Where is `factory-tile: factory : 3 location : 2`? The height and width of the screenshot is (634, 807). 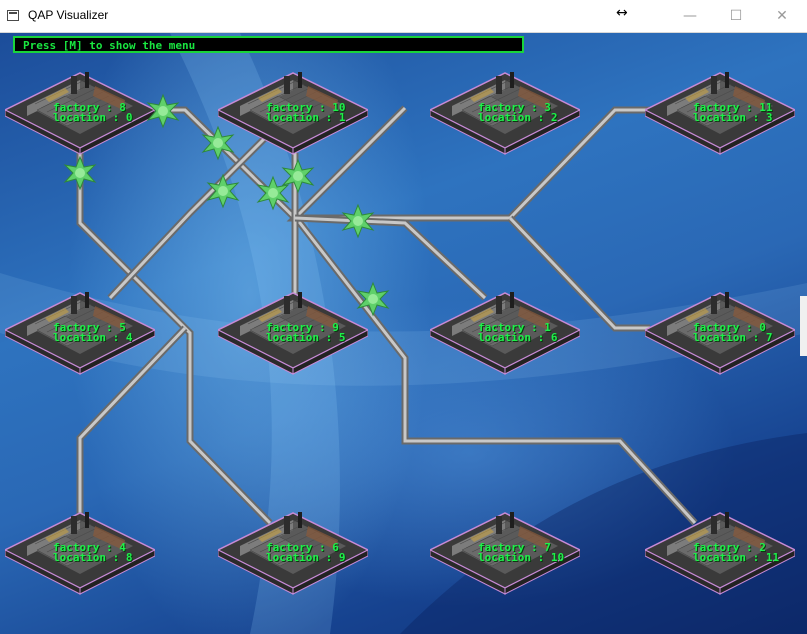
factory-tile: factory : 3 location : 2 is located at coordinates (505, 113).